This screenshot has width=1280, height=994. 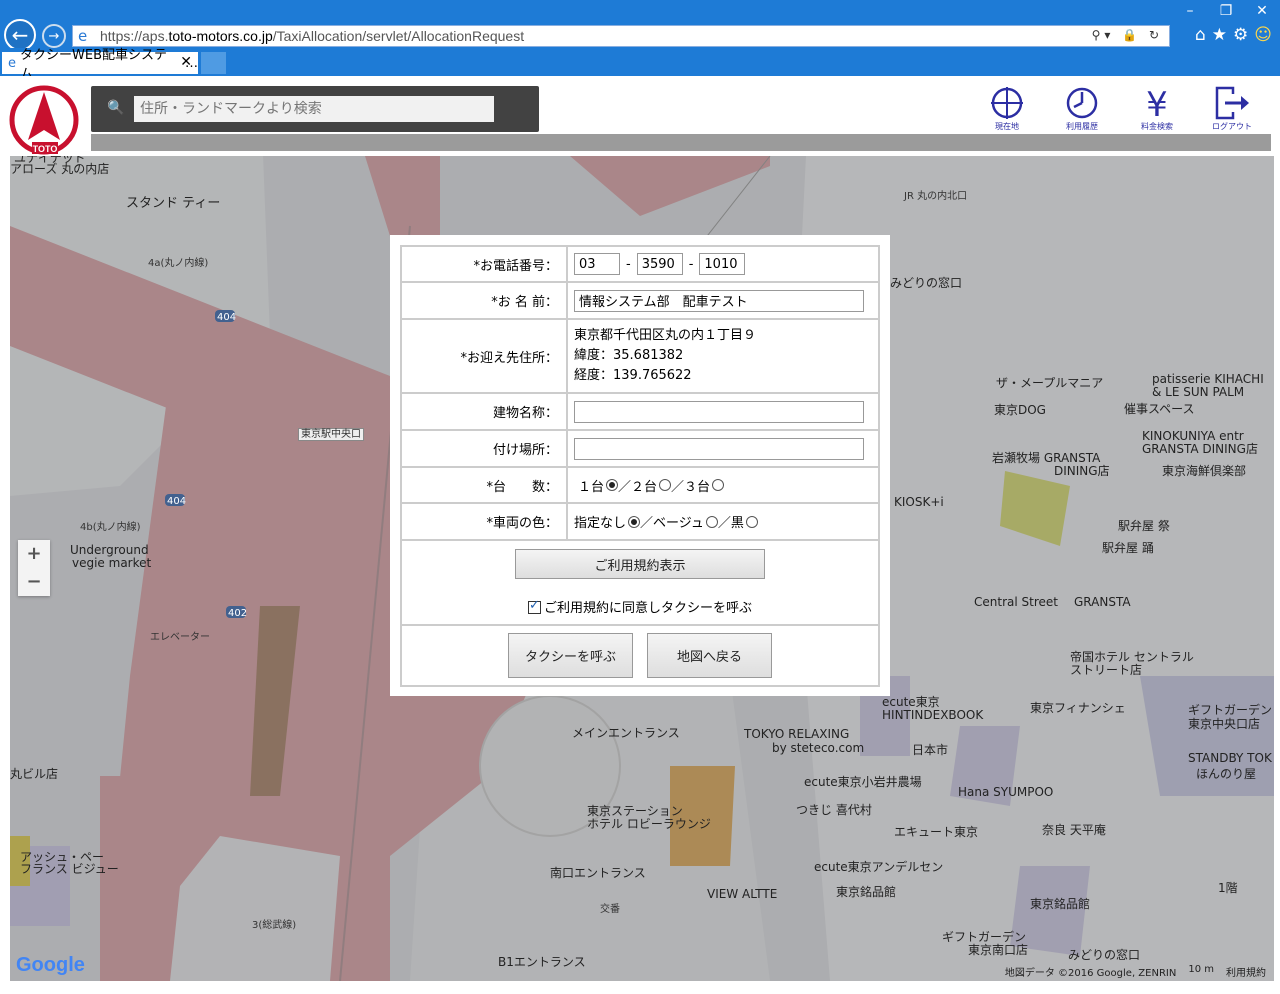 I want to click on count-label: *台 数：, so click(x=485, y=485).